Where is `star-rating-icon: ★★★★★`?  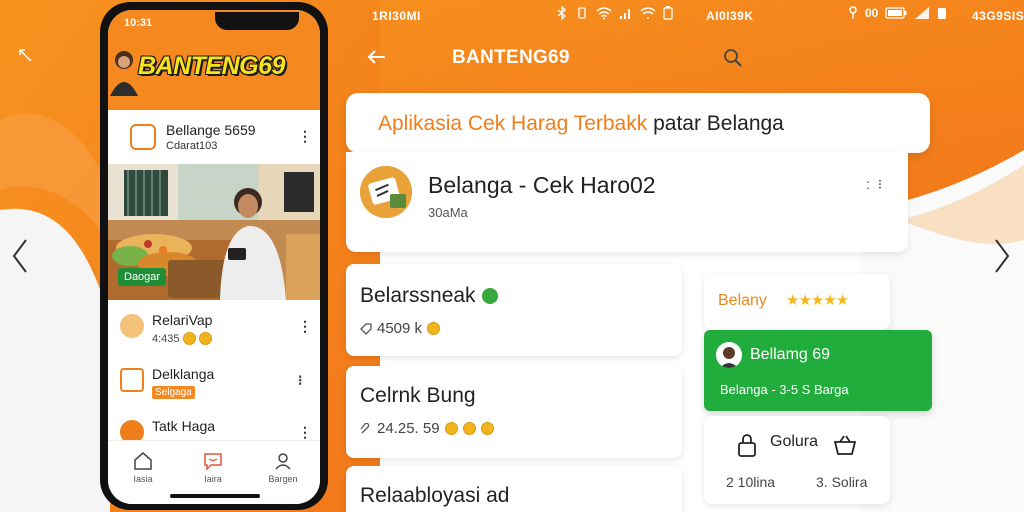 star-rating-icon: ★★★★★ is located at coordinates (817, 300).